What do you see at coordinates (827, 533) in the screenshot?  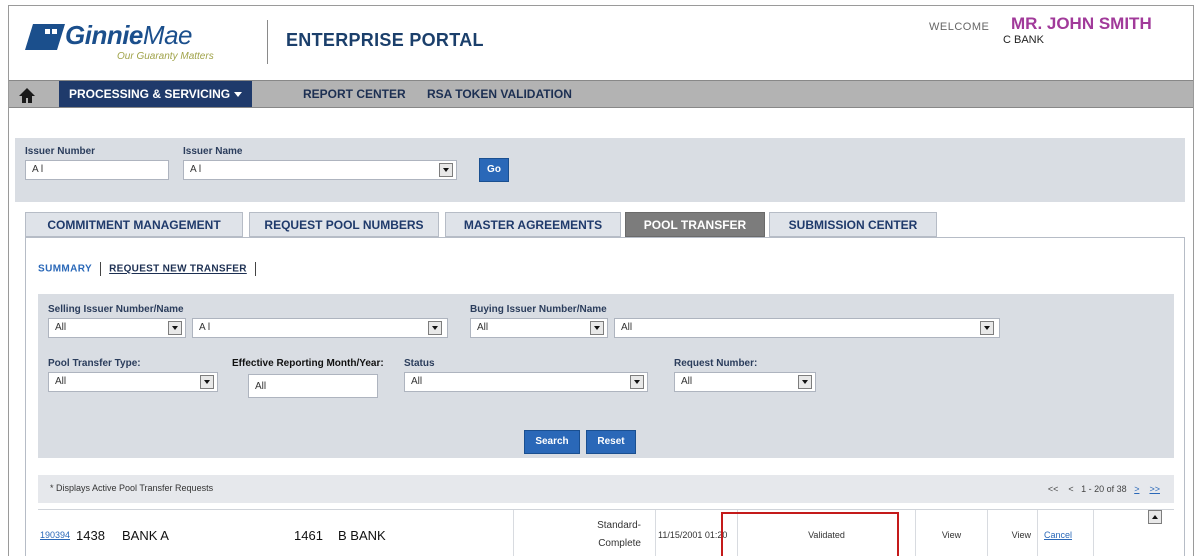 I see `status-value: Validated` at bounding box center [827, 533].